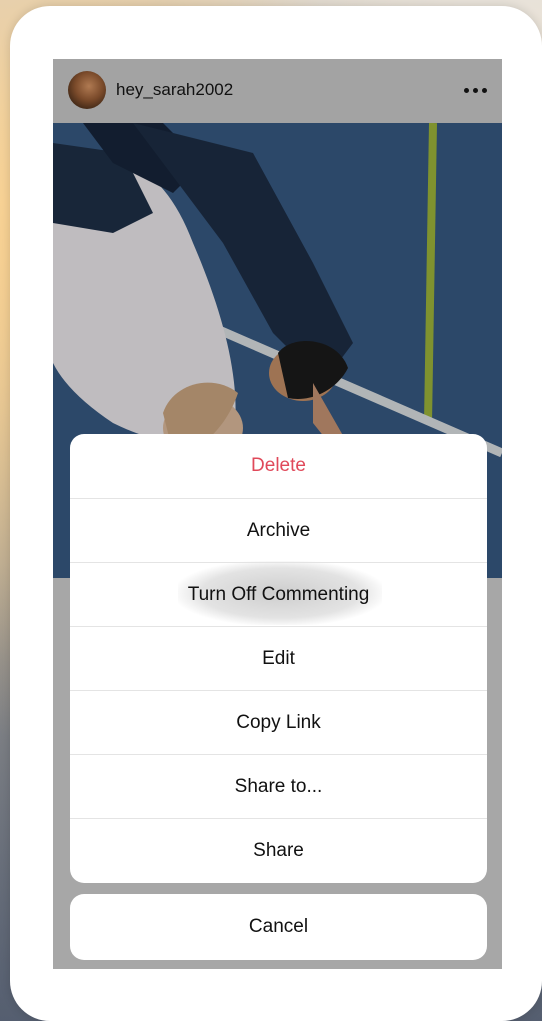 This screenshot has height=1021, width=542. Describe the element at coordinates (174, 90) in the screenshot. I see `post-username: hey_sarah2002` at that location.